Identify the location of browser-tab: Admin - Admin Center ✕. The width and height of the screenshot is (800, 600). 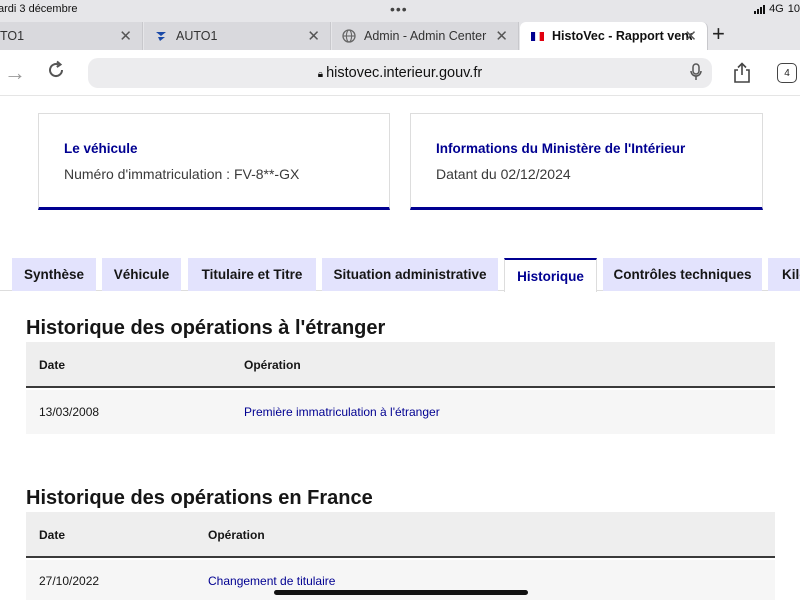
(425, 36).